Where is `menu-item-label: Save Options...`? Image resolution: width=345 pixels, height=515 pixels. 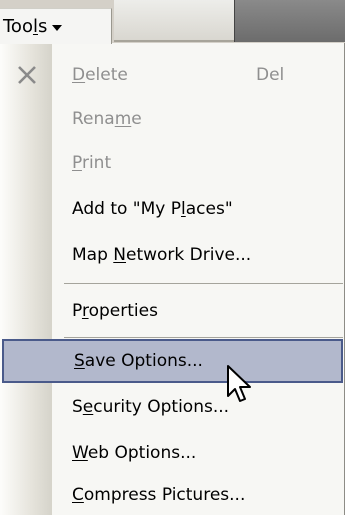 menu-item-label: Save Options... is located at coordinates (138, 361).